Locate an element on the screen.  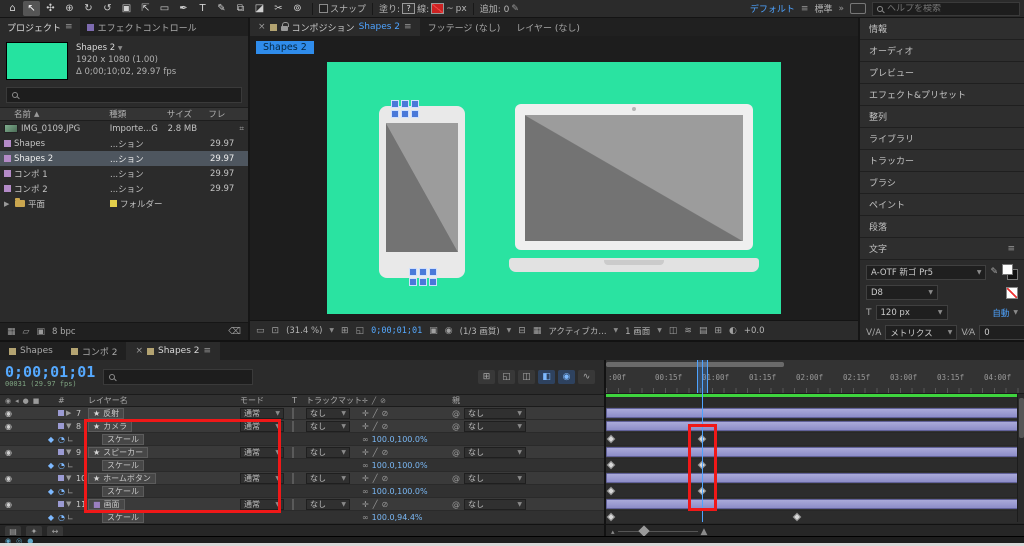
type-tool: T is located at coordinates (202, 8).